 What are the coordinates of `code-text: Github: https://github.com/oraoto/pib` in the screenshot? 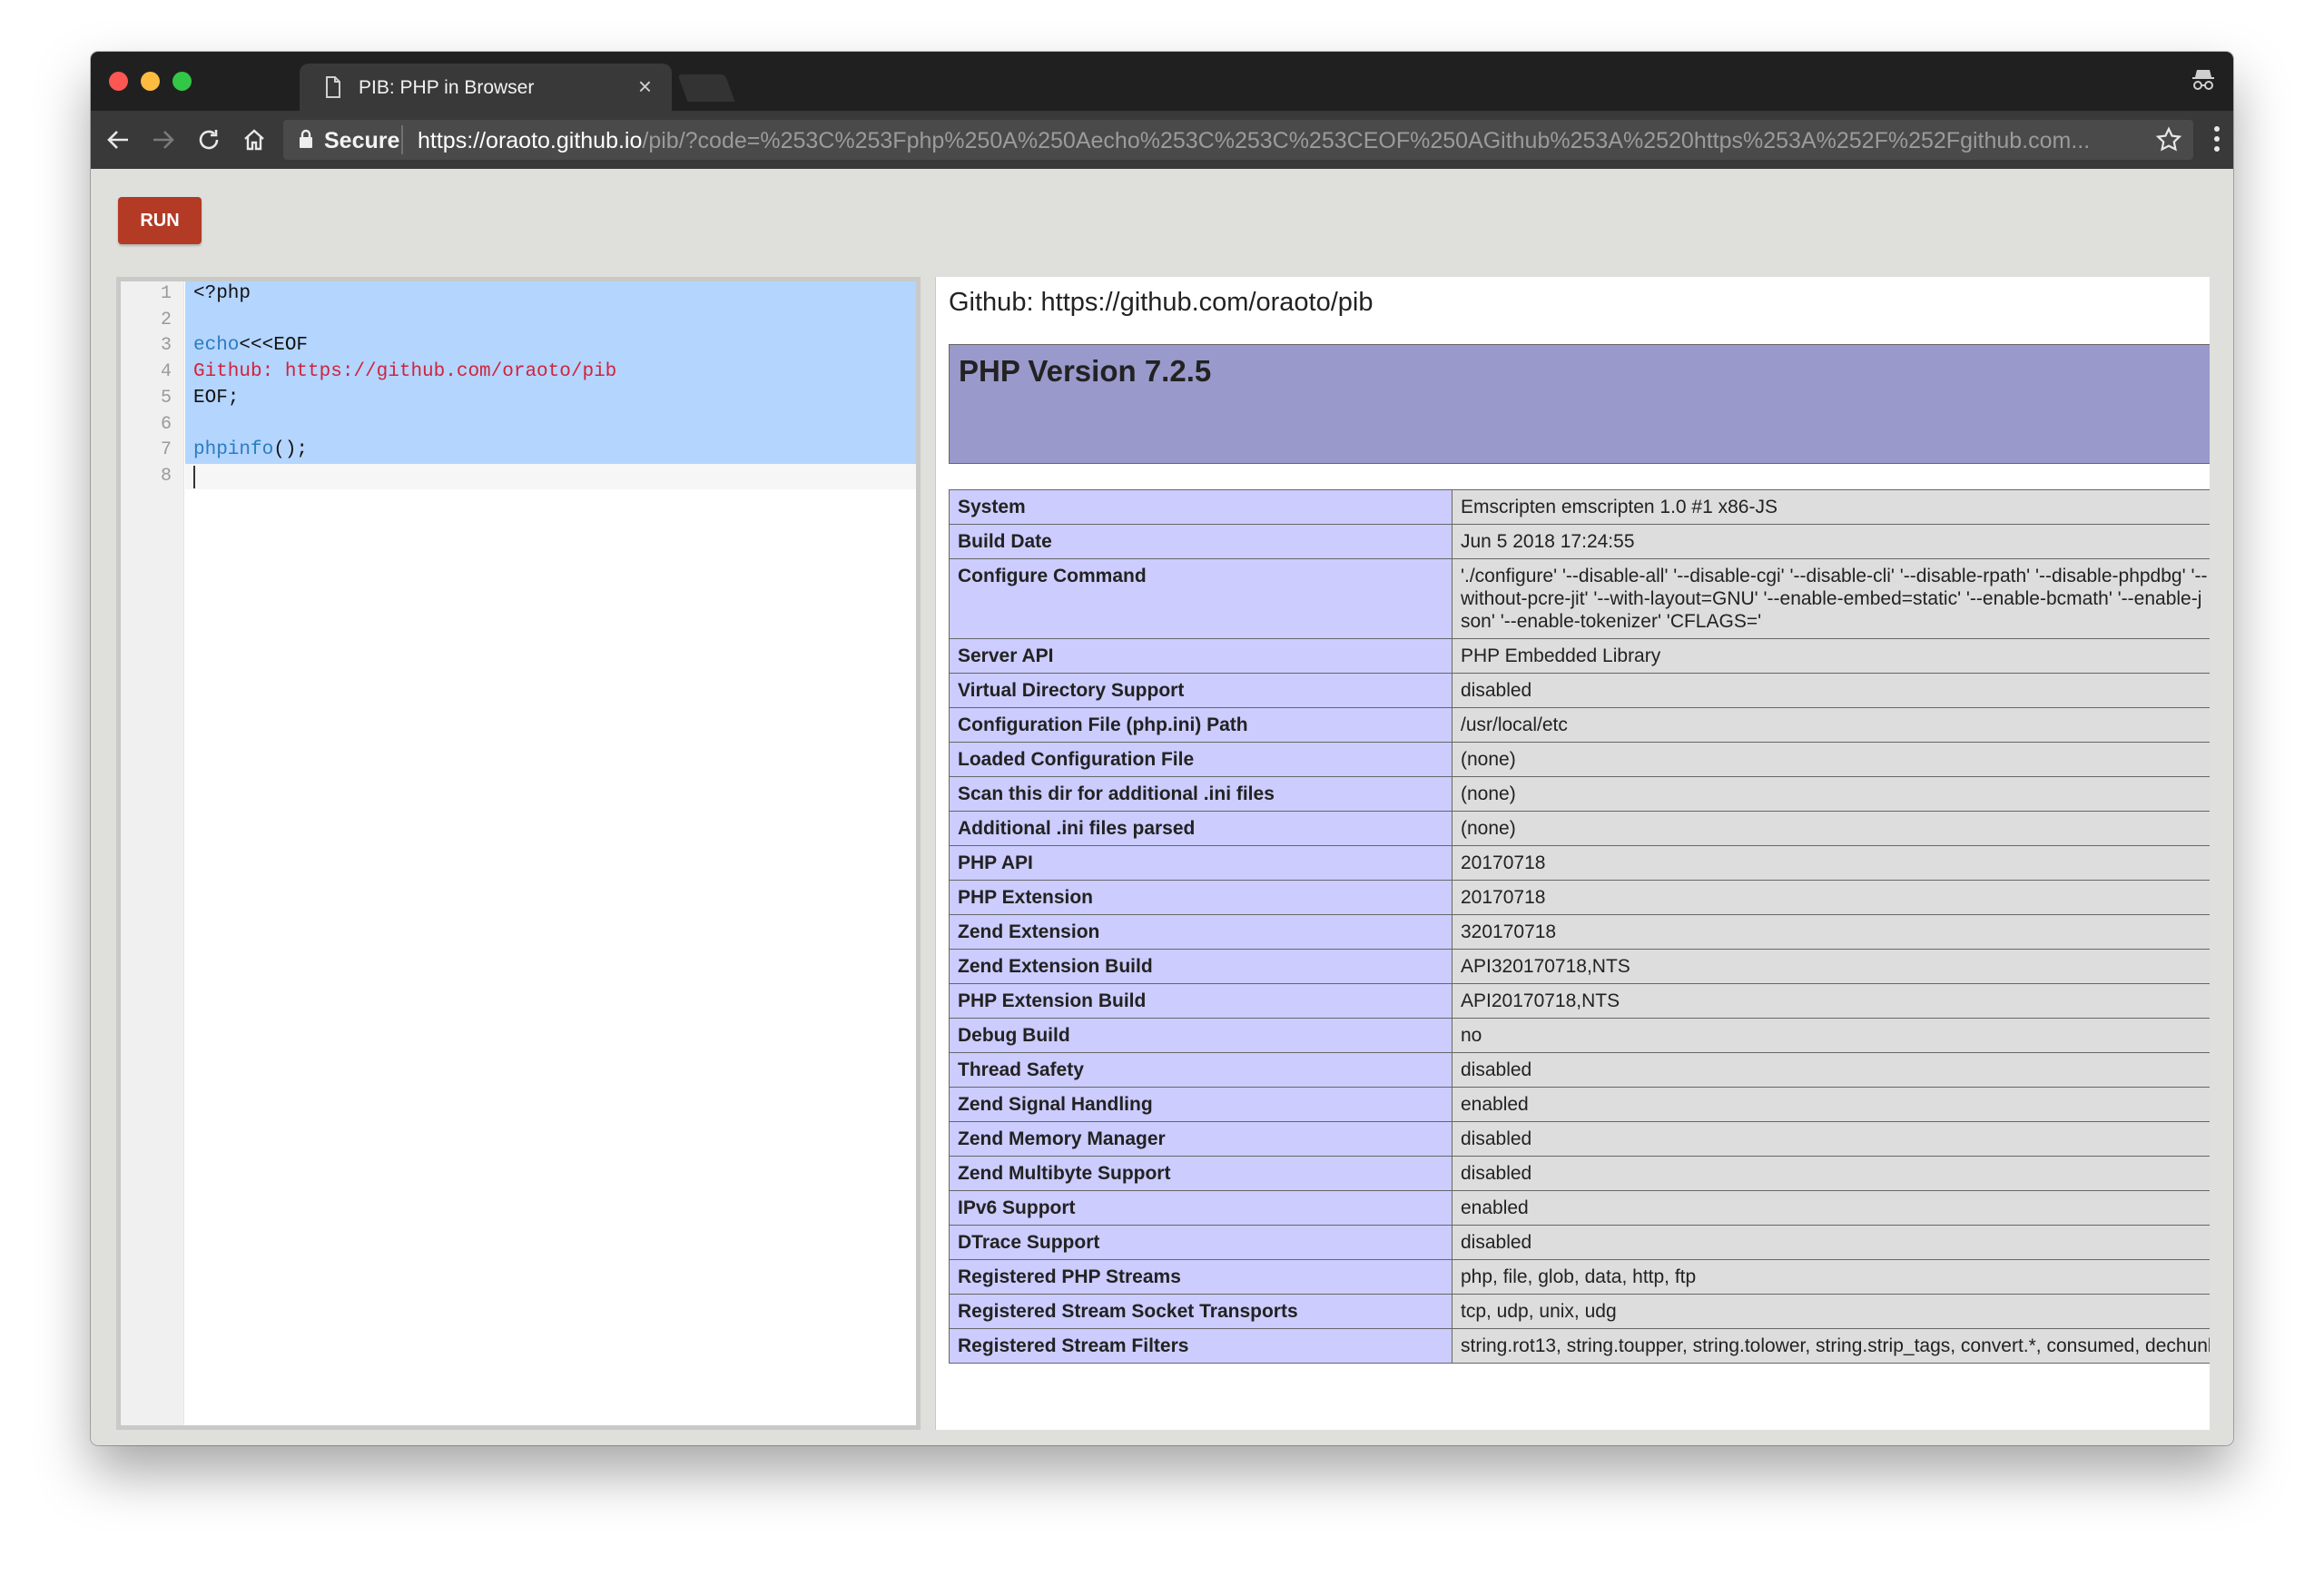 It's located at (404, 371).